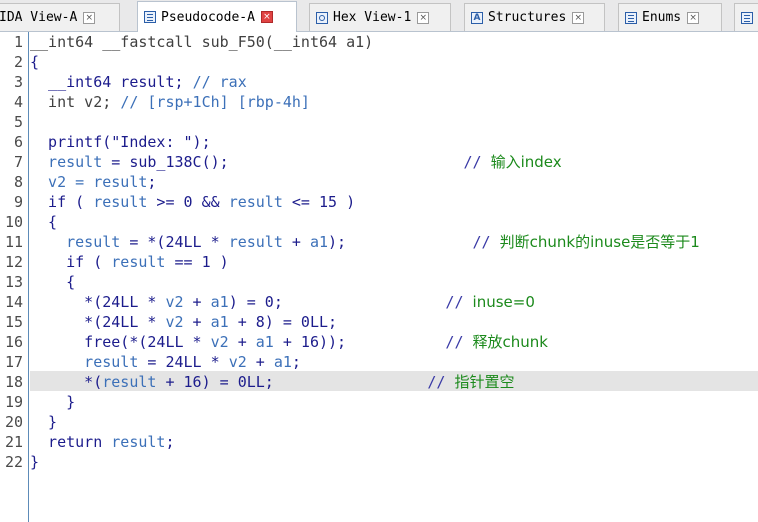 The height and width of the screenshot is (522, 758). Describe the element at coordinates (18, 82) in the screenshot. I see `line-number: 3` at that location.